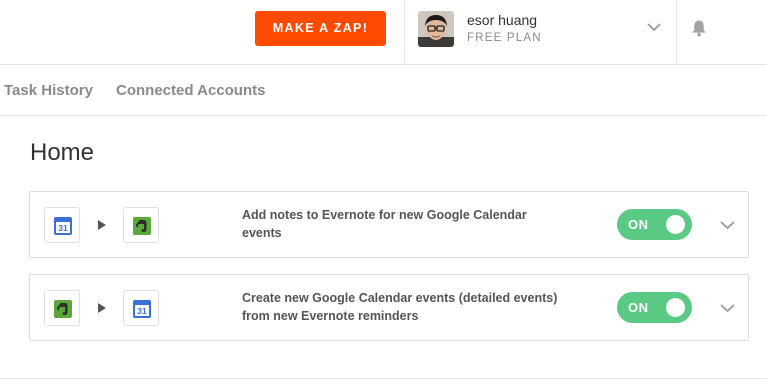 This screenshot has height=381, width=767. I want to click on make-a-zap-button: MAKE A ZAP!, so click(320, 28).